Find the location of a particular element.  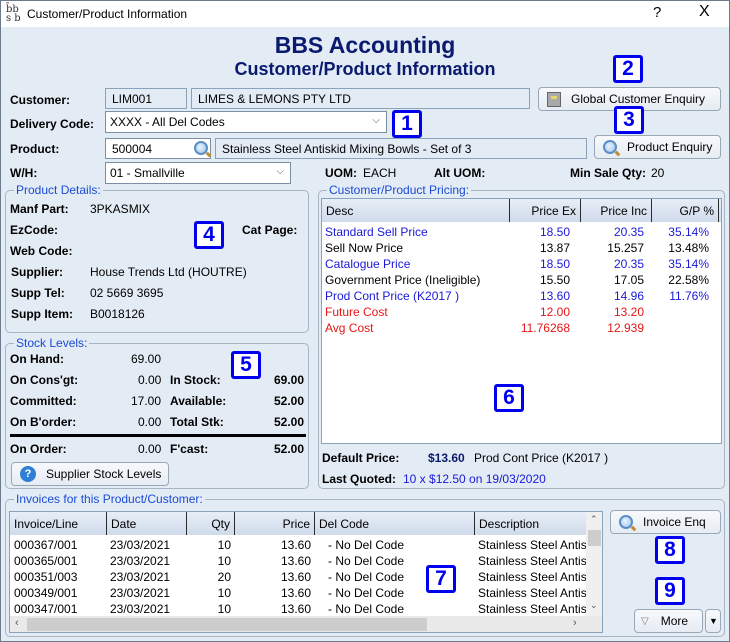

help-circle-icon: ? is located at coordinates (28, 474).